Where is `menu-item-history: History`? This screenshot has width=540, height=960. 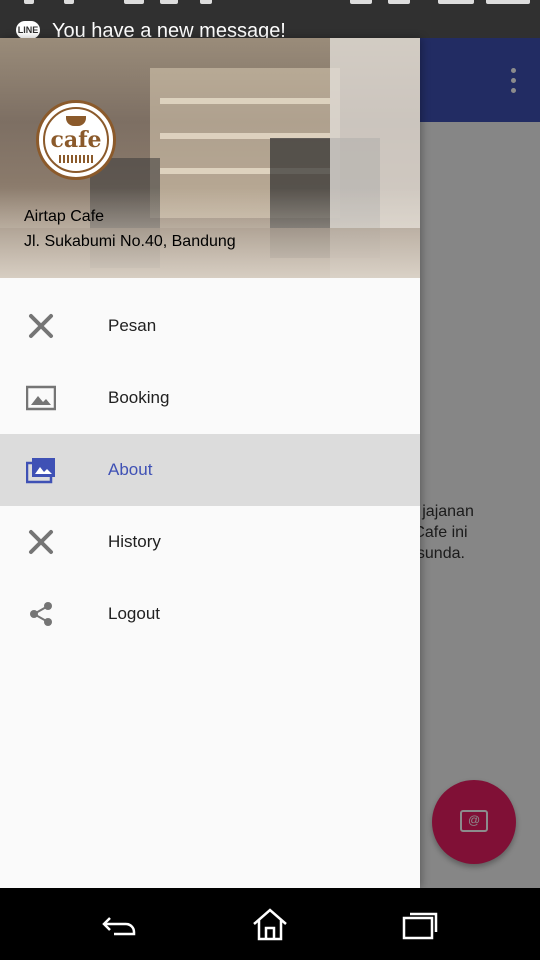
menu-item-history: History is located at coordinates (210, 542).